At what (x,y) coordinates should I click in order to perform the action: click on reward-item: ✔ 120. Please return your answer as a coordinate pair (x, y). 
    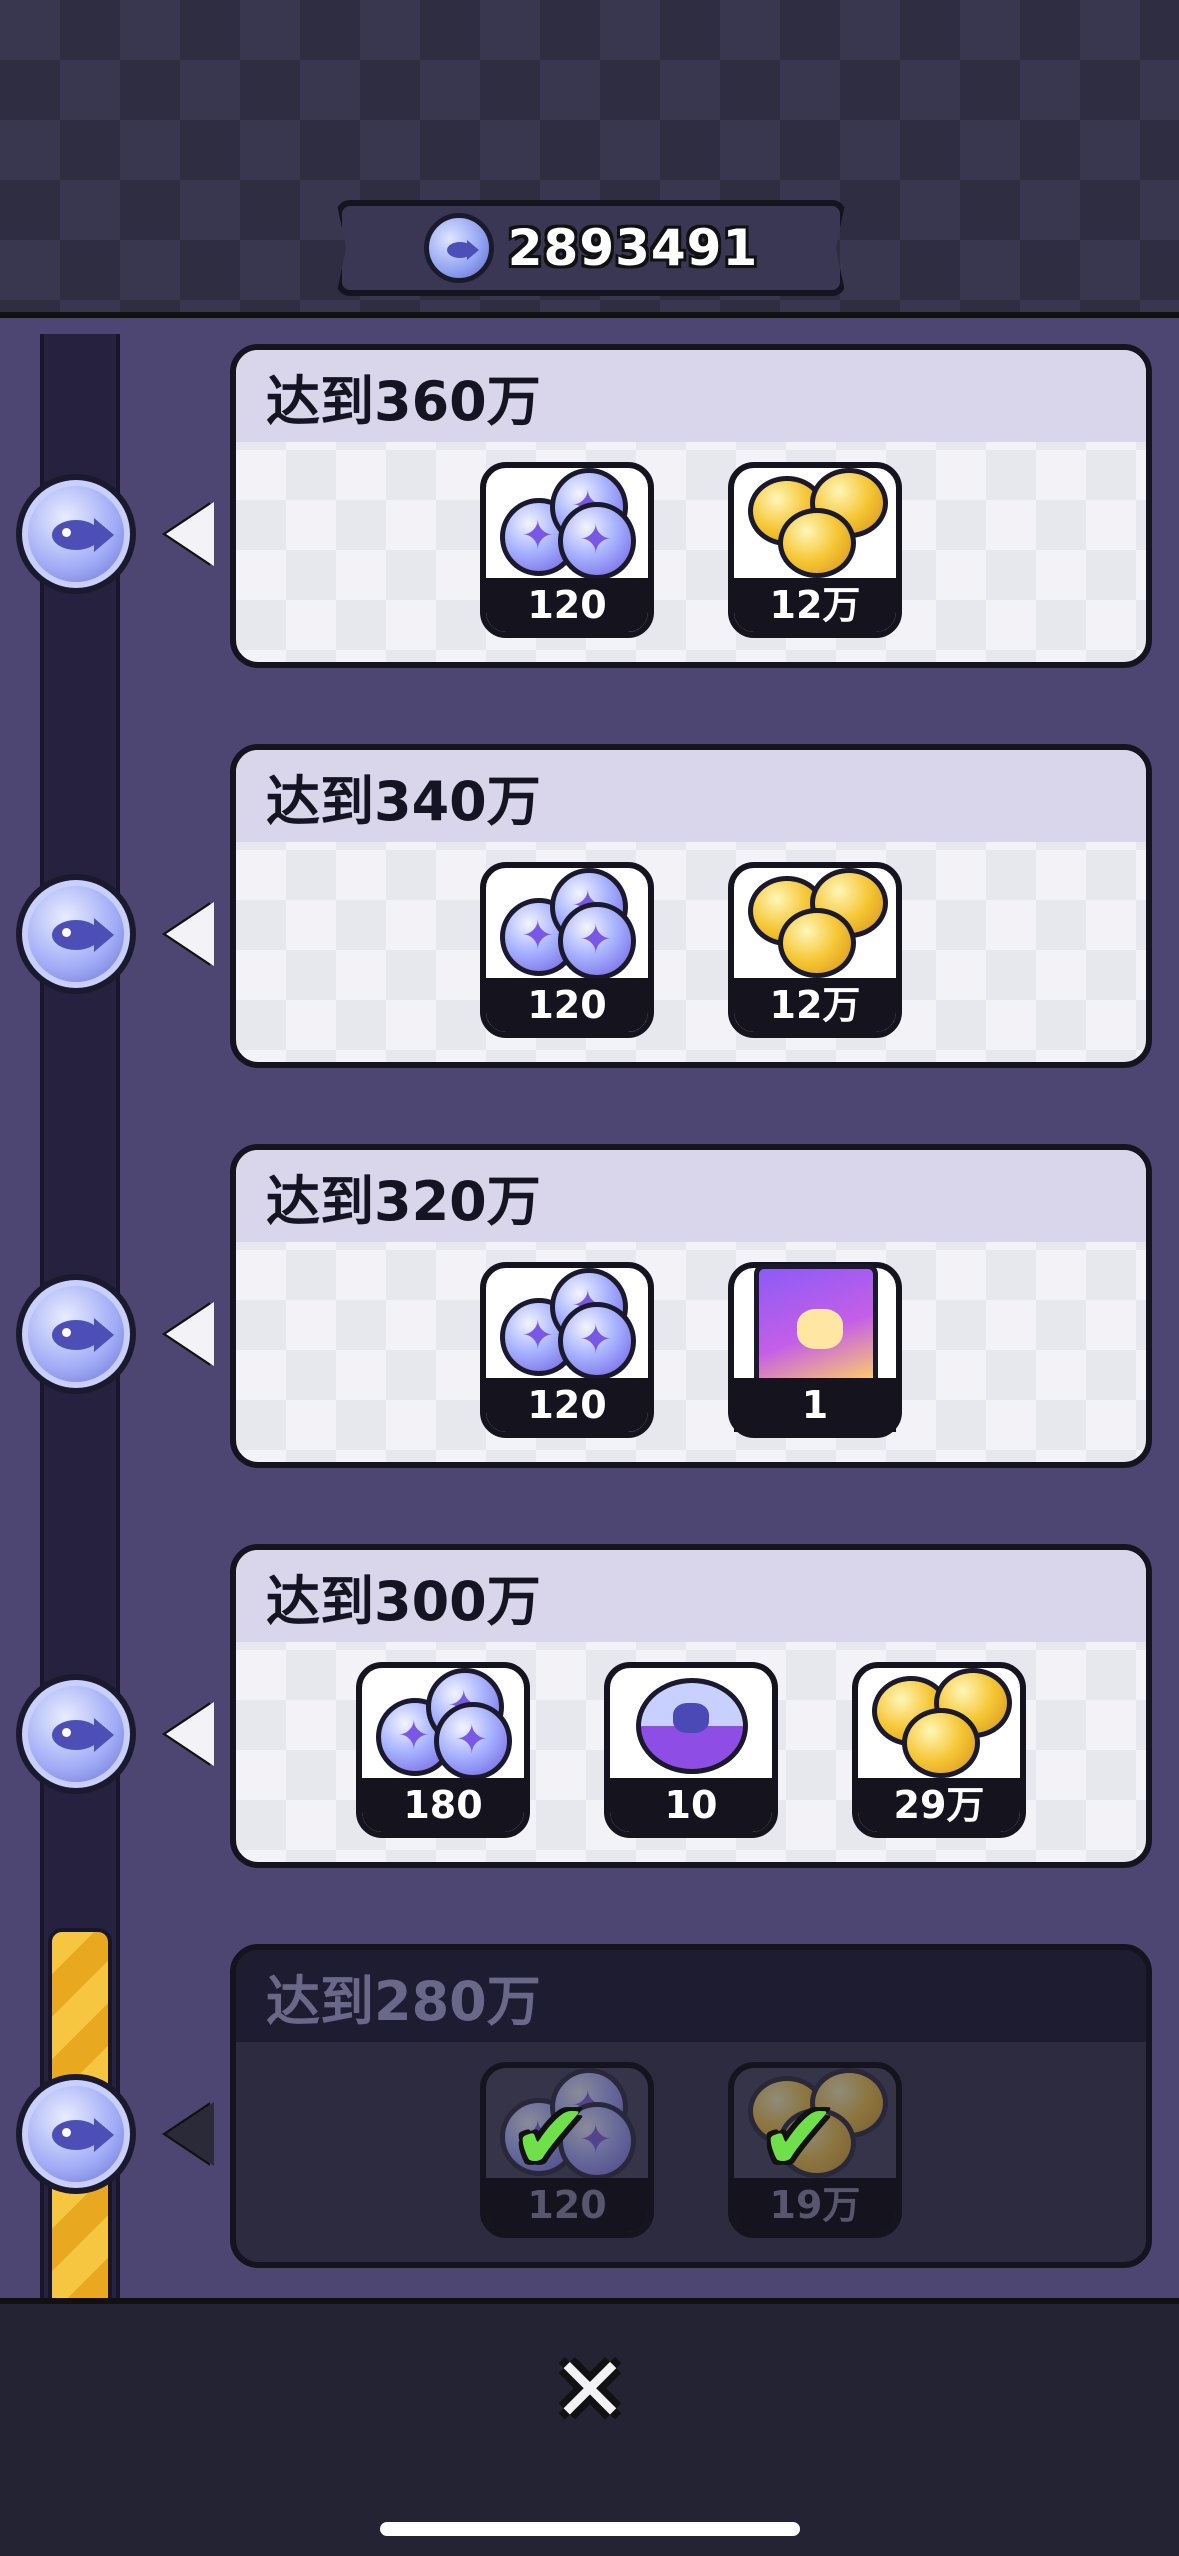
    Looking at the image, I should click on (567, 2150).